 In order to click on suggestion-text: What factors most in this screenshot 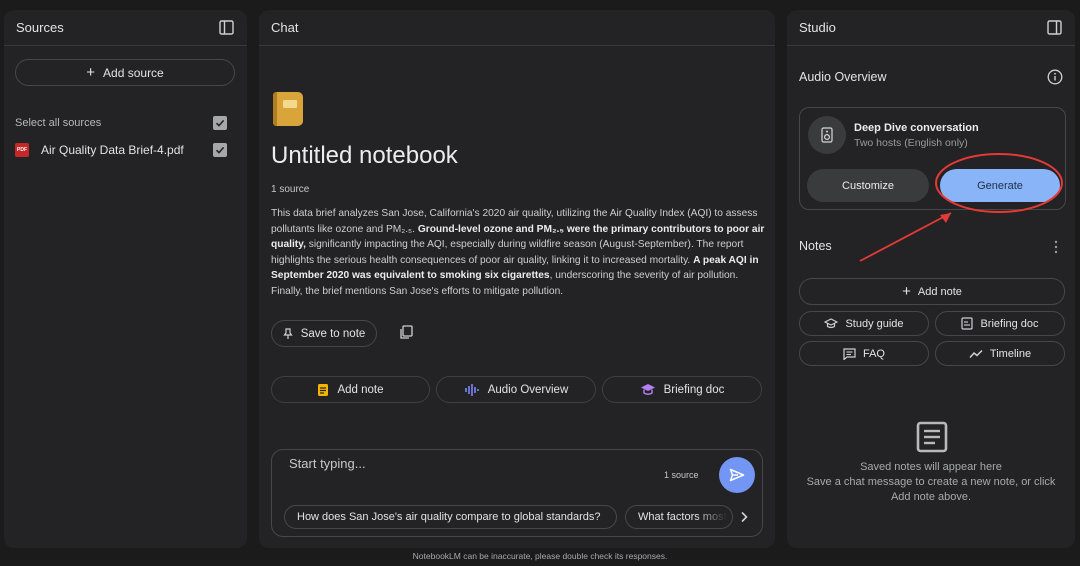, I will do `click(682, 517)`.